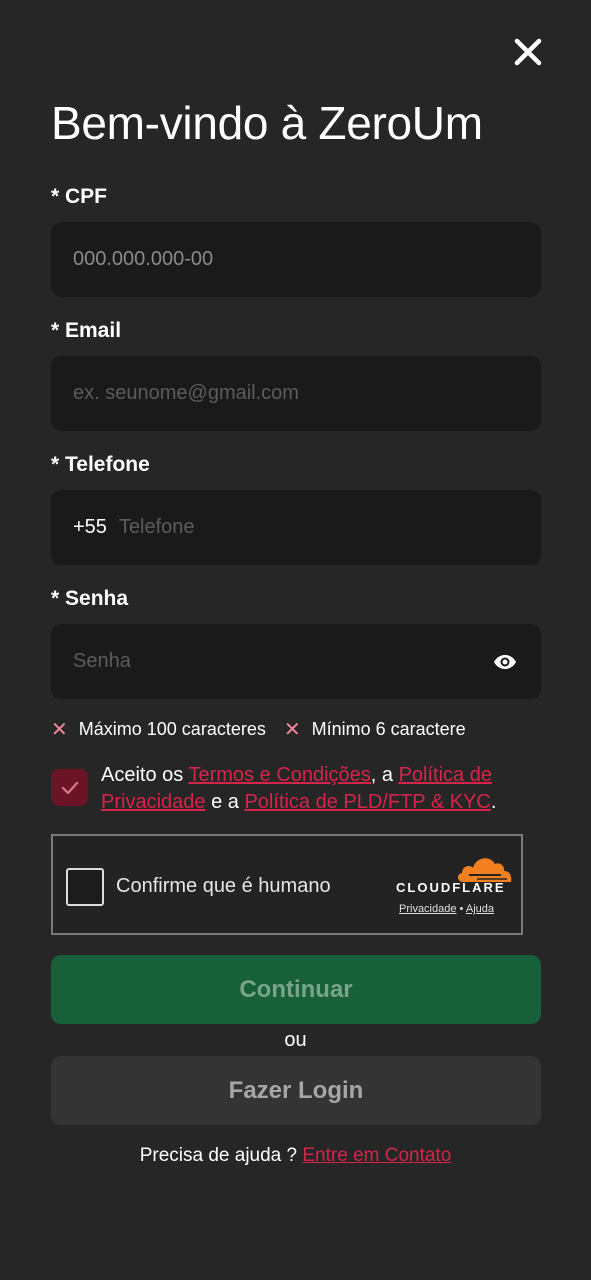 This screenshot has width=591, height=1280. I want to click on check-icon, so click(69, 787).